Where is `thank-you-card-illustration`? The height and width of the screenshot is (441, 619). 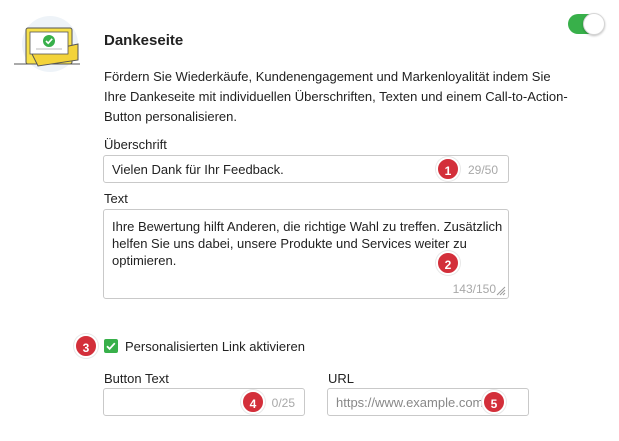 thank-you-card-illustration is located at coordinates (47, 44).